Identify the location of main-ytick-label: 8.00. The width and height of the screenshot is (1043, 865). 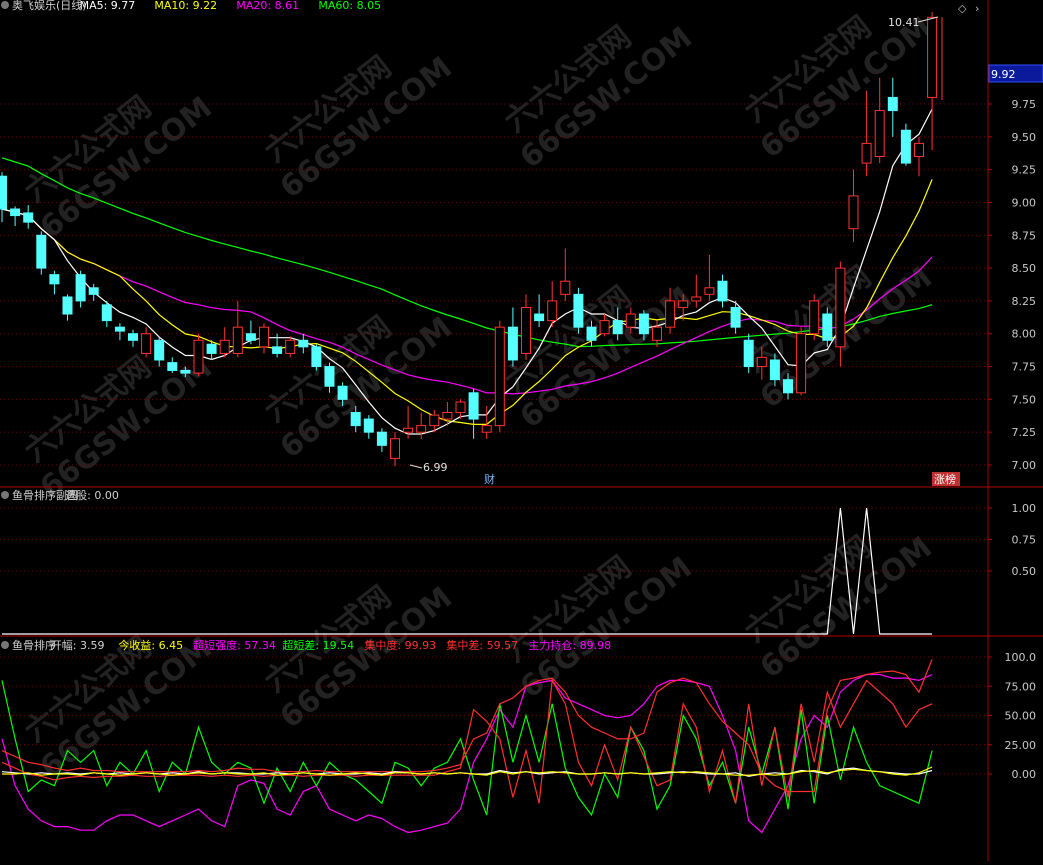
(1024, 334).